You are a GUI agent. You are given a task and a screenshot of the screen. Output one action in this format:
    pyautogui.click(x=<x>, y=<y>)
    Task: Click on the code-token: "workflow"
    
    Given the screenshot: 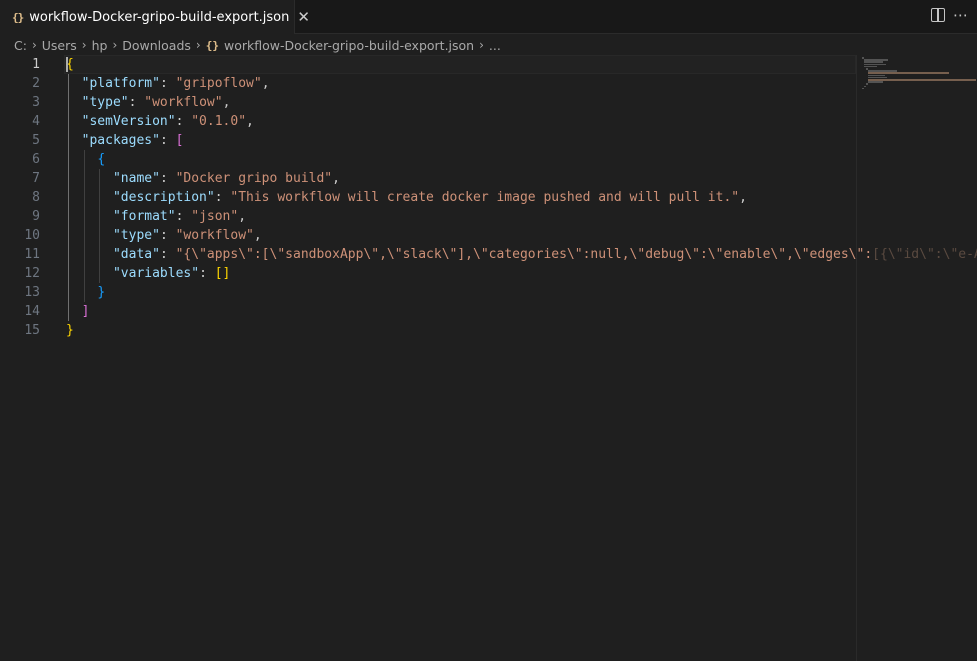 What is the action you would take?
    pyautogui.click(x=214, y=235)
    